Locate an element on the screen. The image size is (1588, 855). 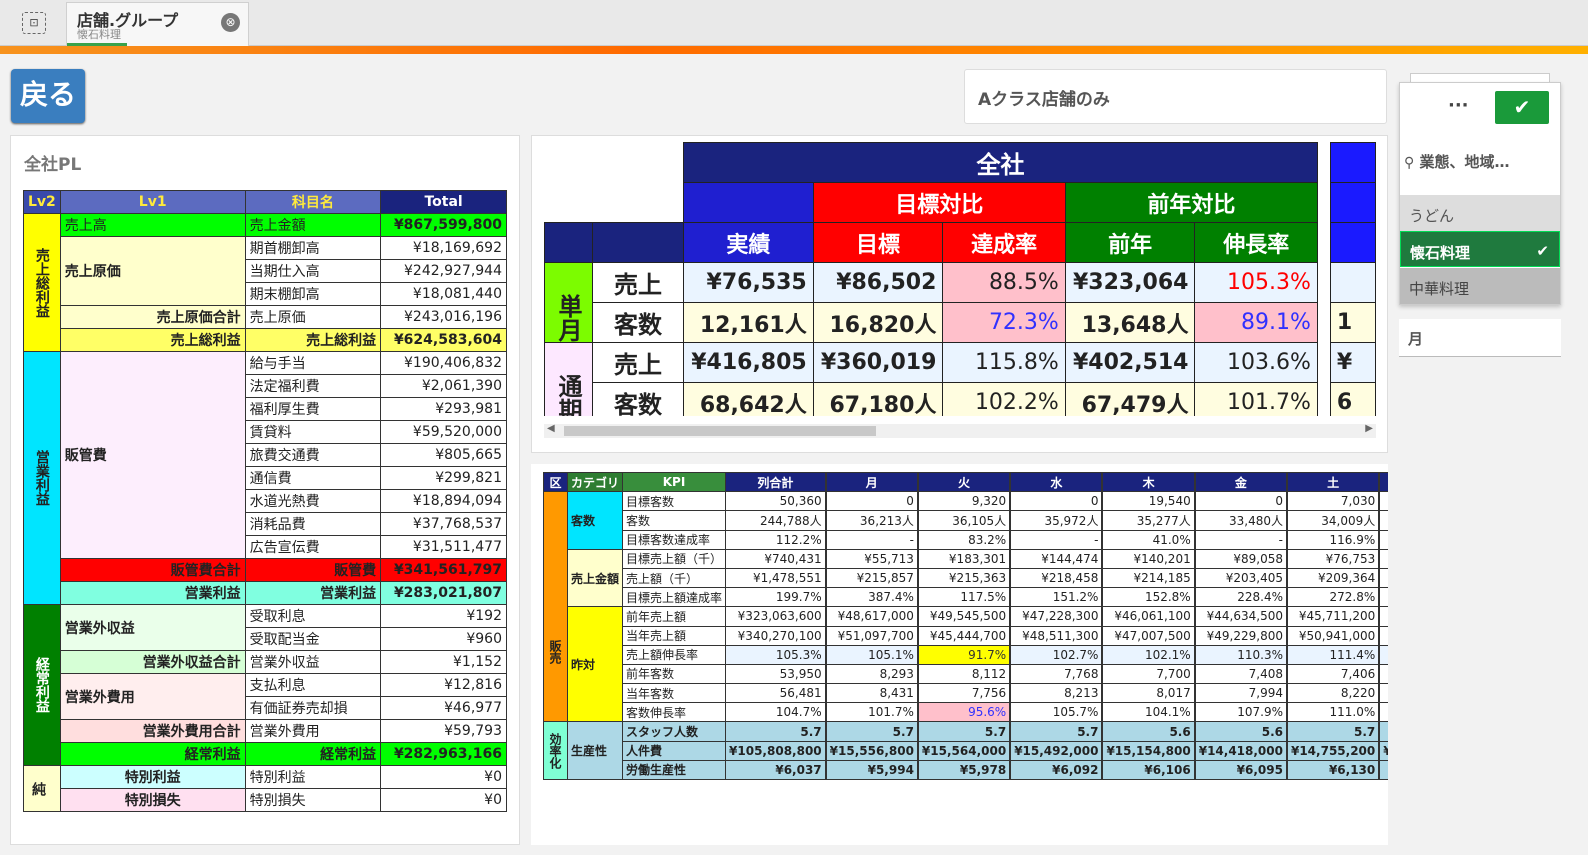
kpi-cell: 111.4% is located at coordinates (1333, 654).